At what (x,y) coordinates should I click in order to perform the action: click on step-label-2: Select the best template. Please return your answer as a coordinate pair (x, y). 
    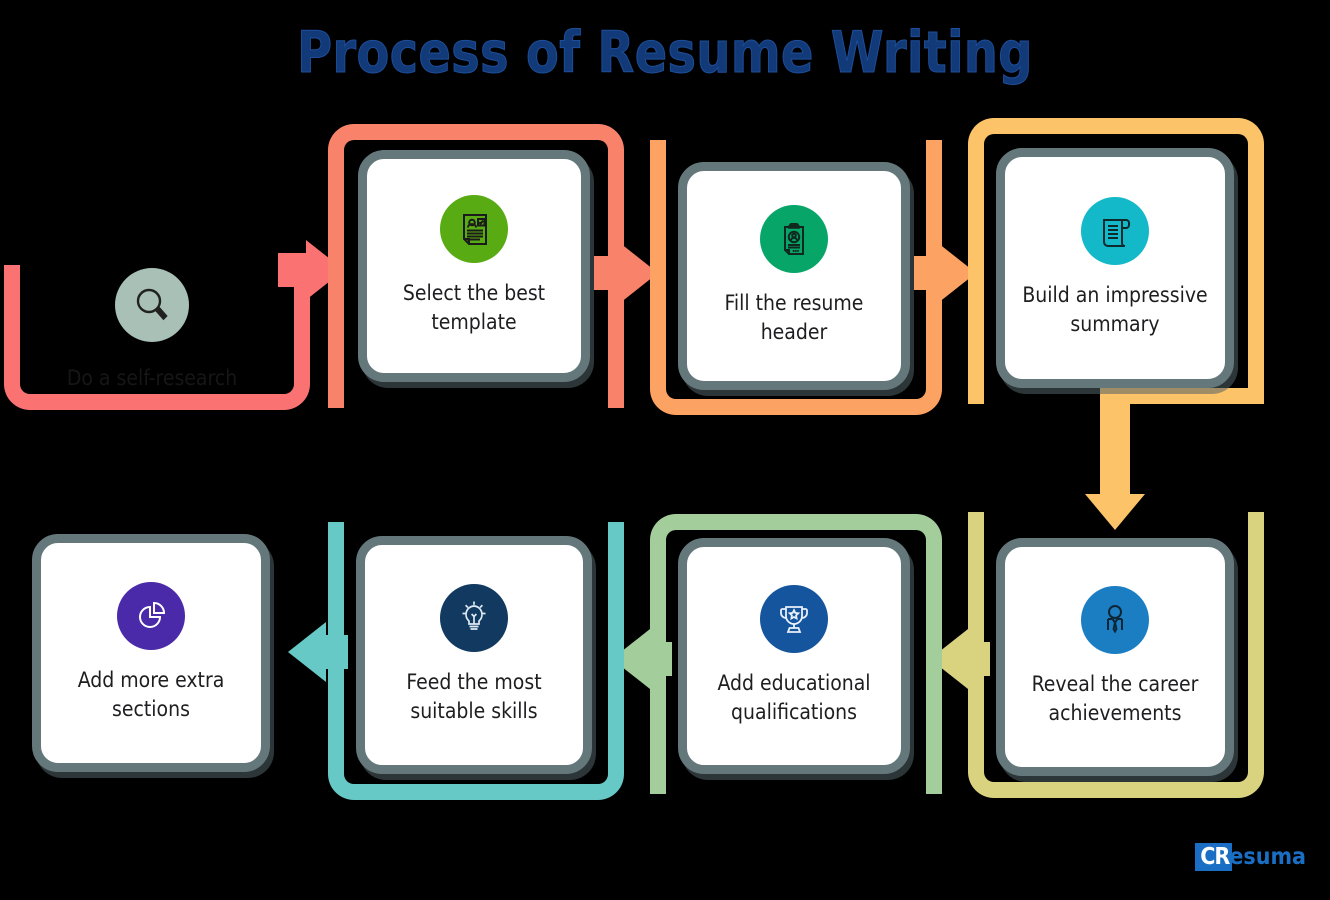
    Looking at the image, I should click on (474, 307).